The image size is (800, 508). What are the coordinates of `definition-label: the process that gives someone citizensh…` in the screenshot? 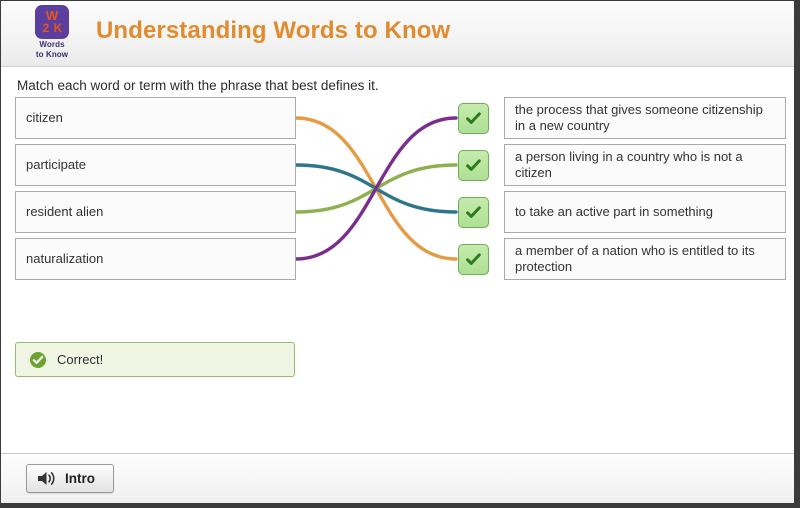 It's located at (639, 117).